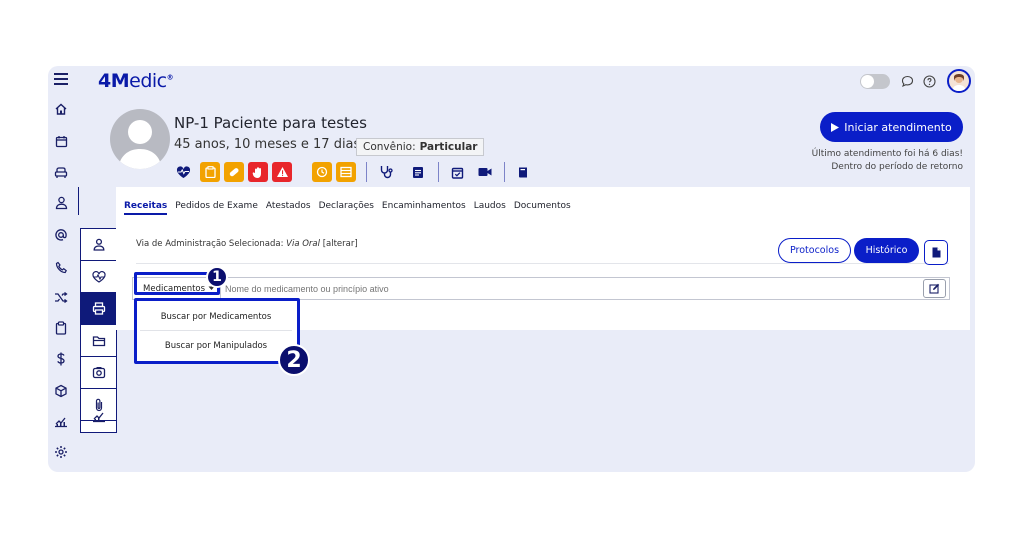 This screenshot has height=538, width=1024. Describe the element at coordinates (322, 172) in the screenshot. I see `toolbar-history-button` at that location.